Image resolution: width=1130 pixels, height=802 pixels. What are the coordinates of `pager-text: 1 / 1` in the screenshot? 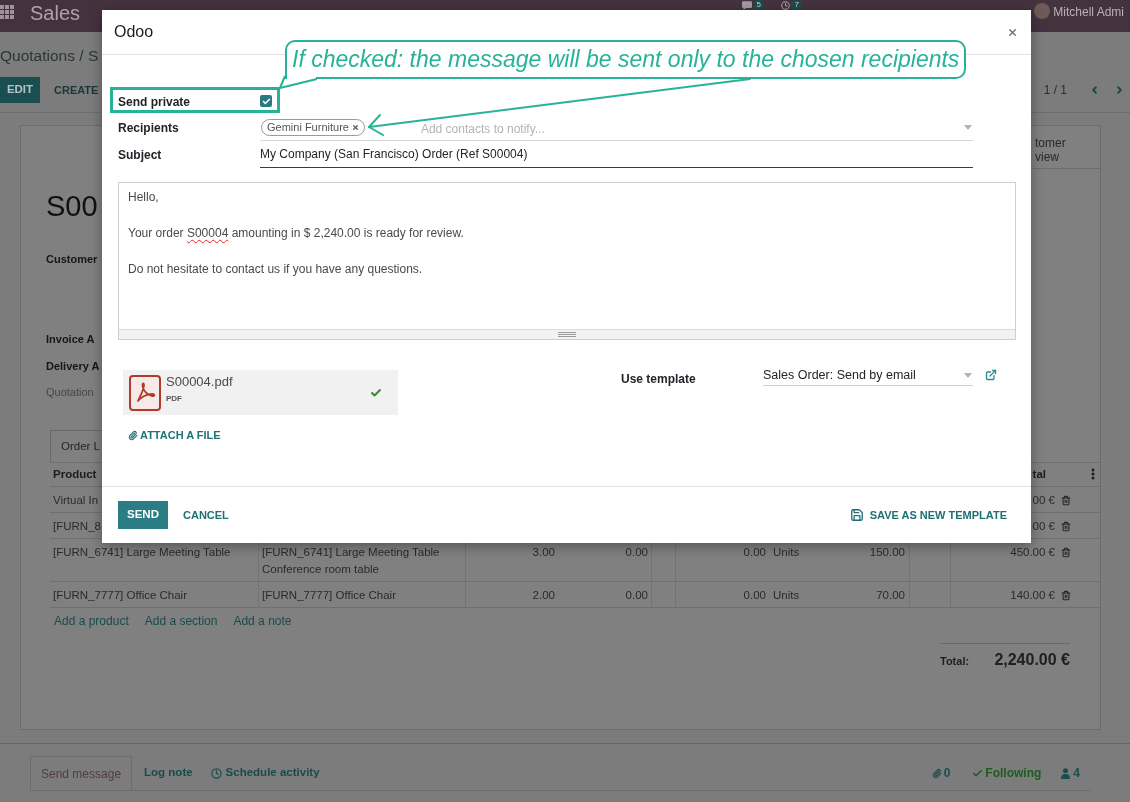 It's located at (1055, 90).